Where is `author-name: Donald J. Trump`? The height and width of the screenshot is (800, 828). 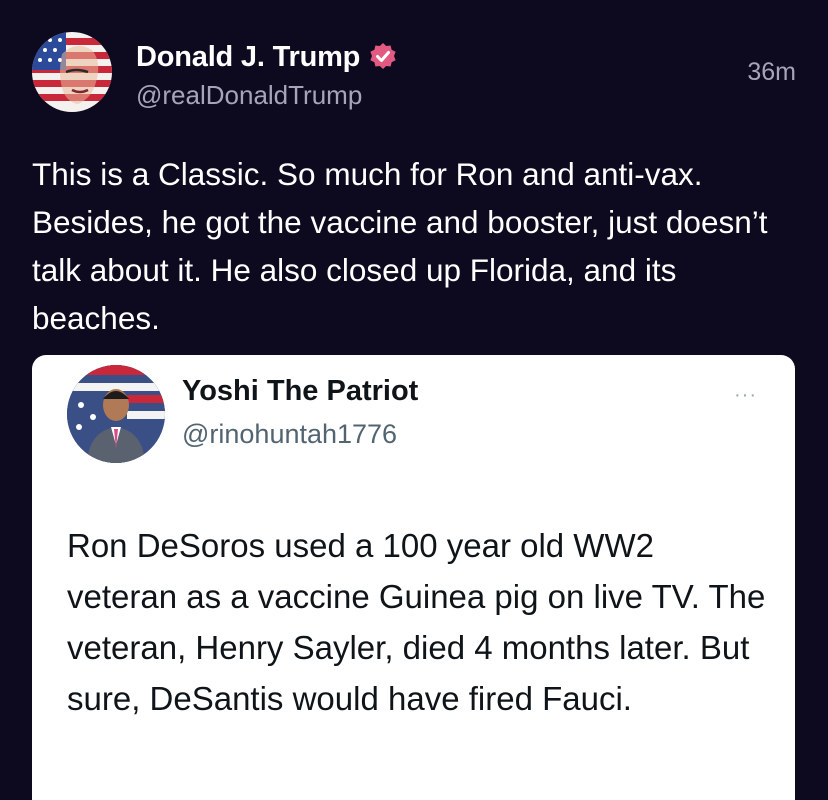
author-name: Donald J. Trump is located at coordinates (248, 57).